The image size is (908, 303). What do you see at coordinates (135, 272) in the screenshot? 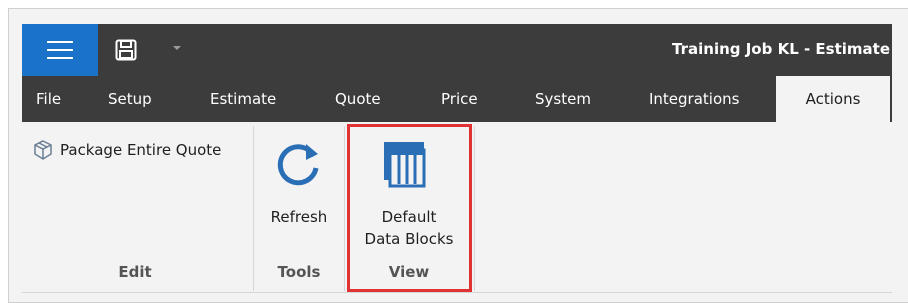
I see `group-label-edit: Edit` at bounding box center [135, 272].